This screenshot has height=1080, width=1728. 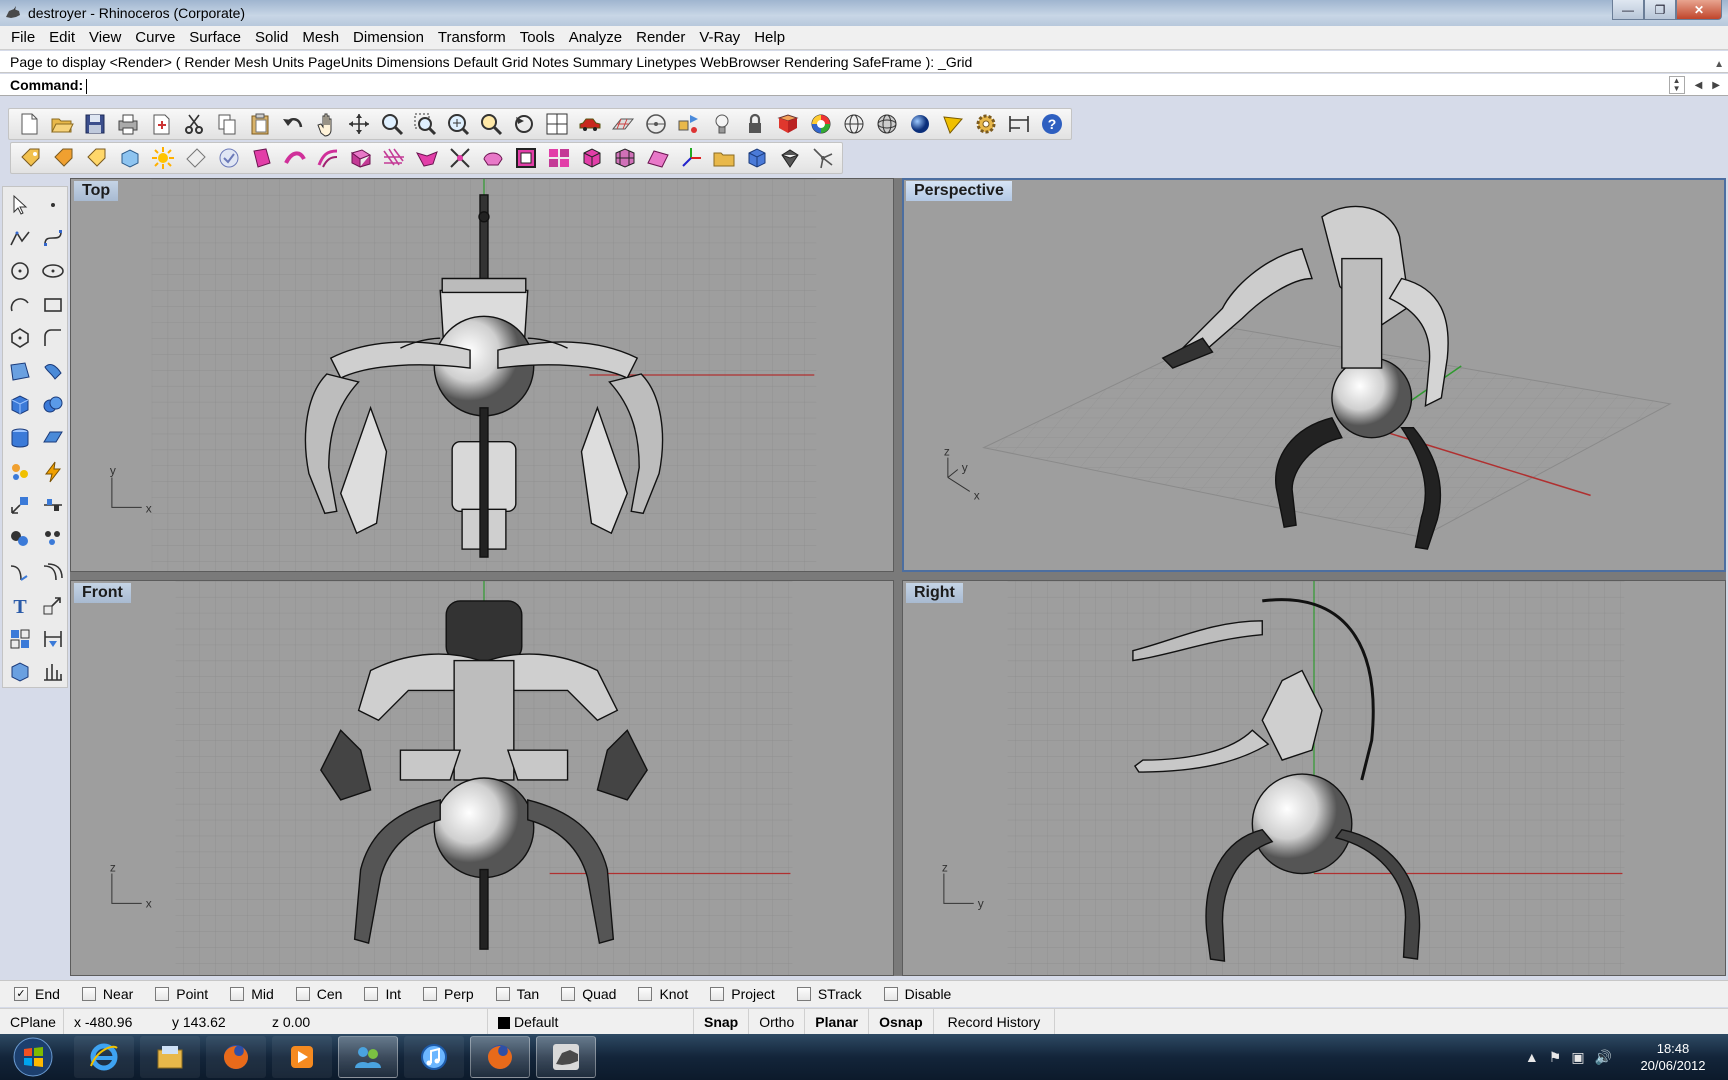 I want to click on shell-icon, so click(x=492, y=158).